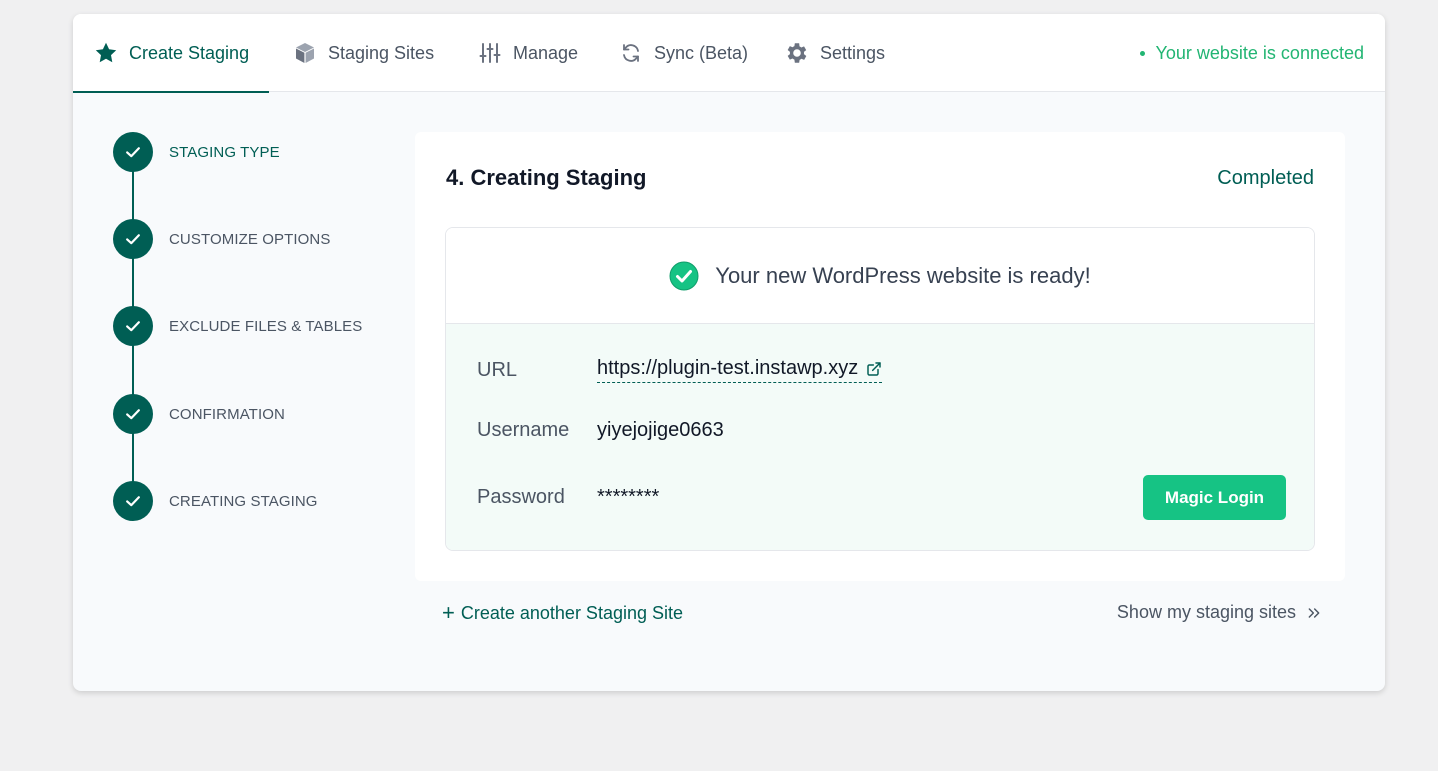 The image size is (1438, 771). Describe the element at coordinates (381, 52) in the screenshot. I see `tab-label: Staging Sites` at that location.